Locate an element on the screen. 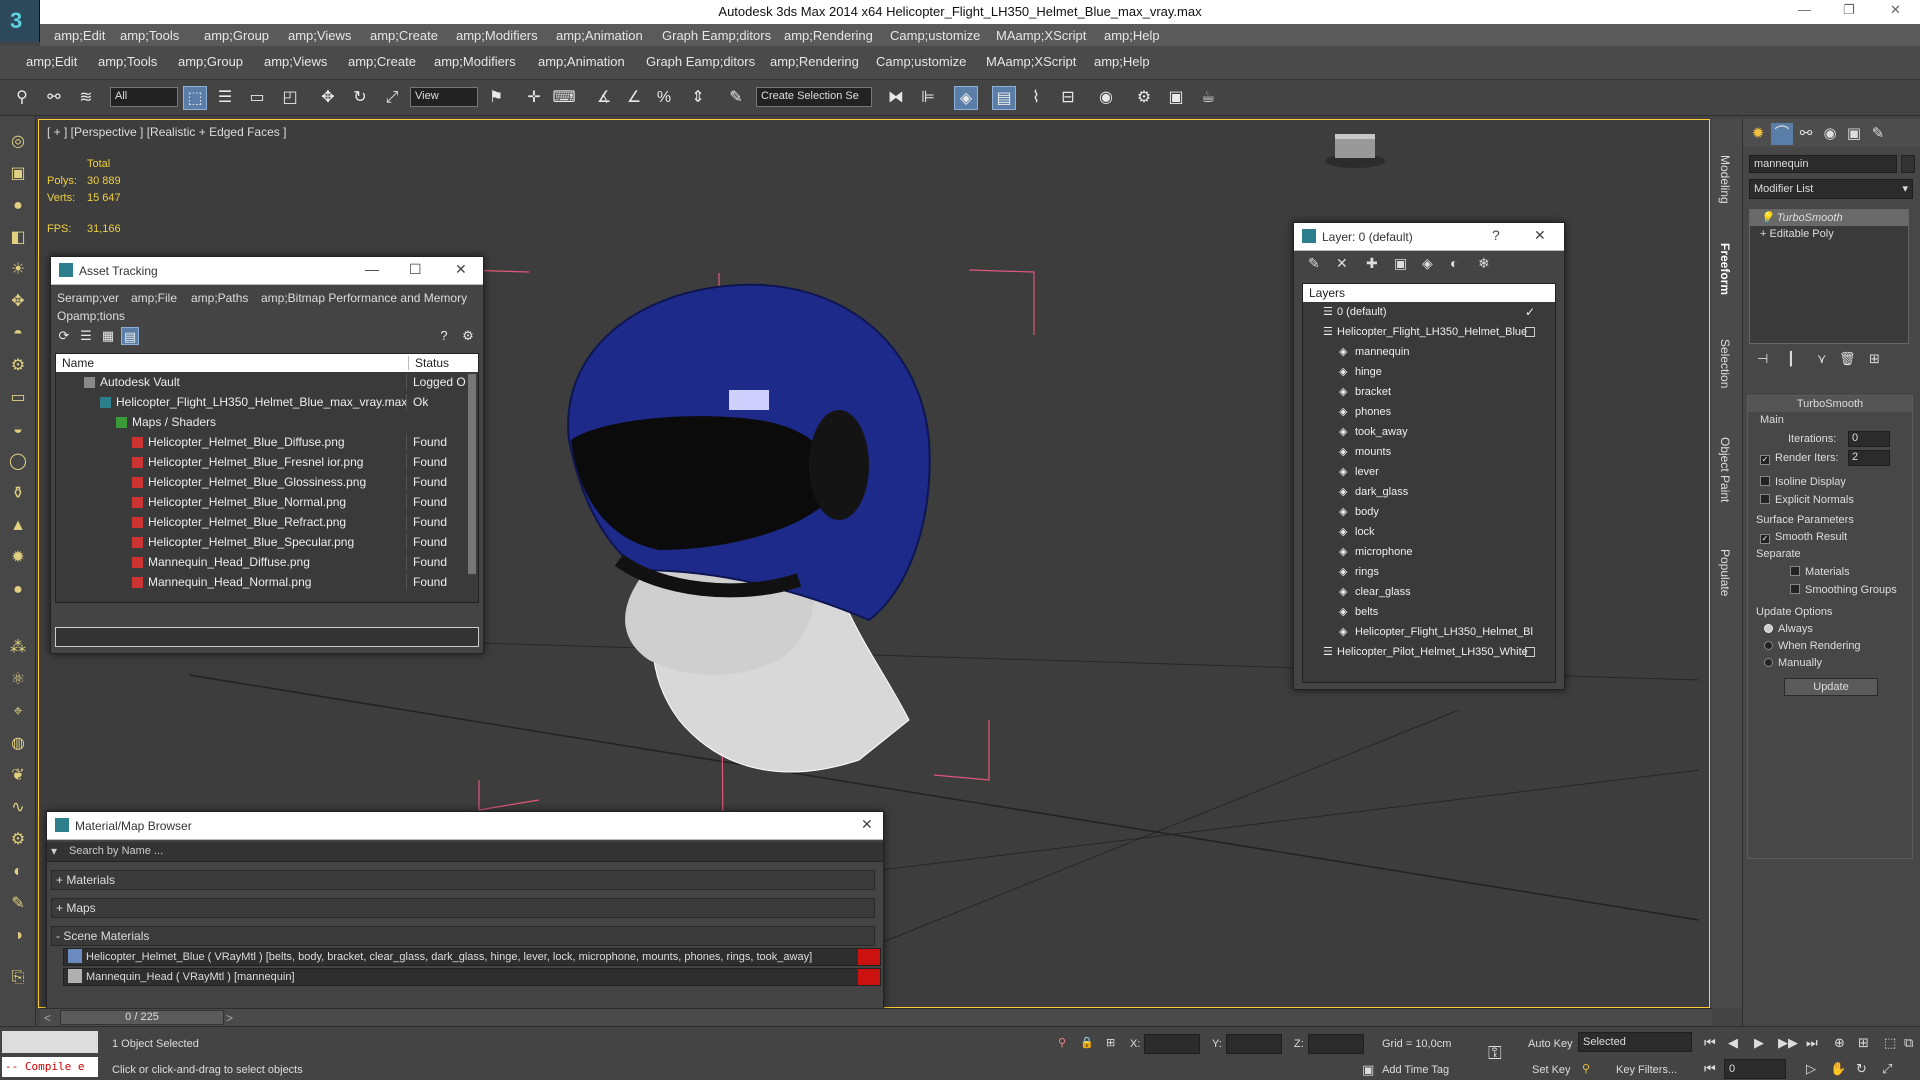  render-setup-icon: ⚙ is located at coordinates (1144, 98).